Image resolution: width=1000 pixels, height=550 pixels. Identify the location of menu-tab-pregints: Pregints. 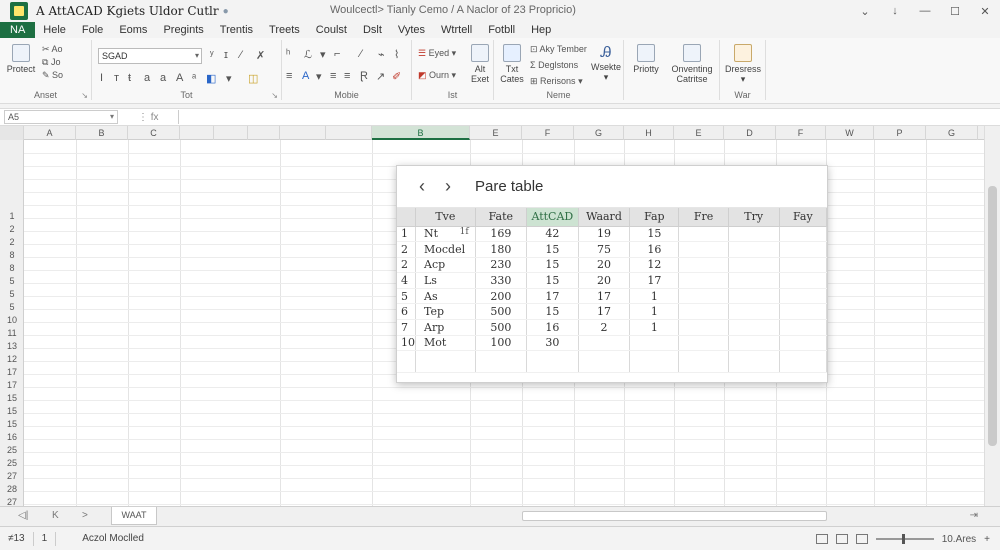
(183, 30).